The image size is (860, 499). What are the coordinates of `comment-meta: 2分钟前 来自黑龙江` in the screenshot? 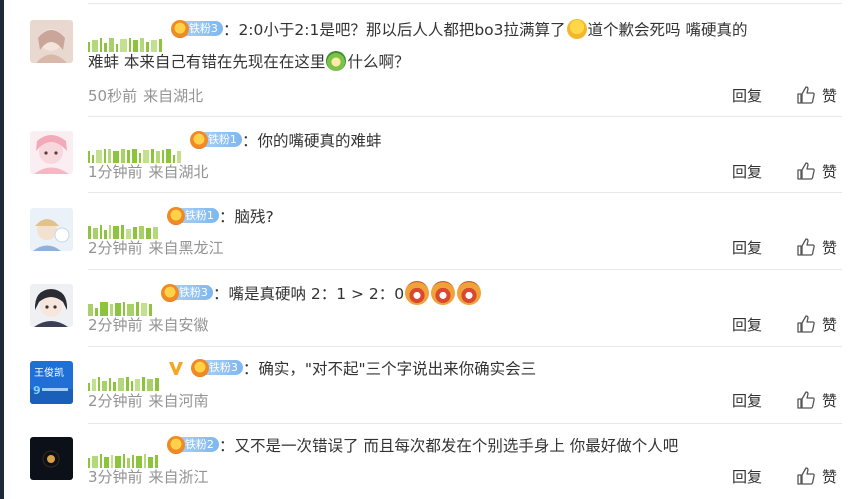 It's located at (156, 247).